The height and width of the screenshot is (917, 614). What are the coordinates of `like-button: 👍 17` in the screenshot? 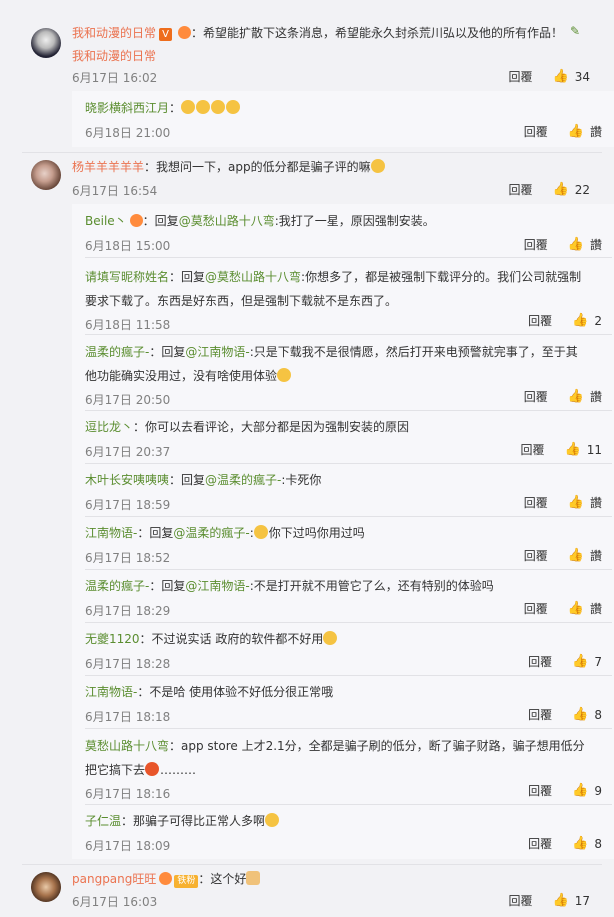 It's located at (571, 900).